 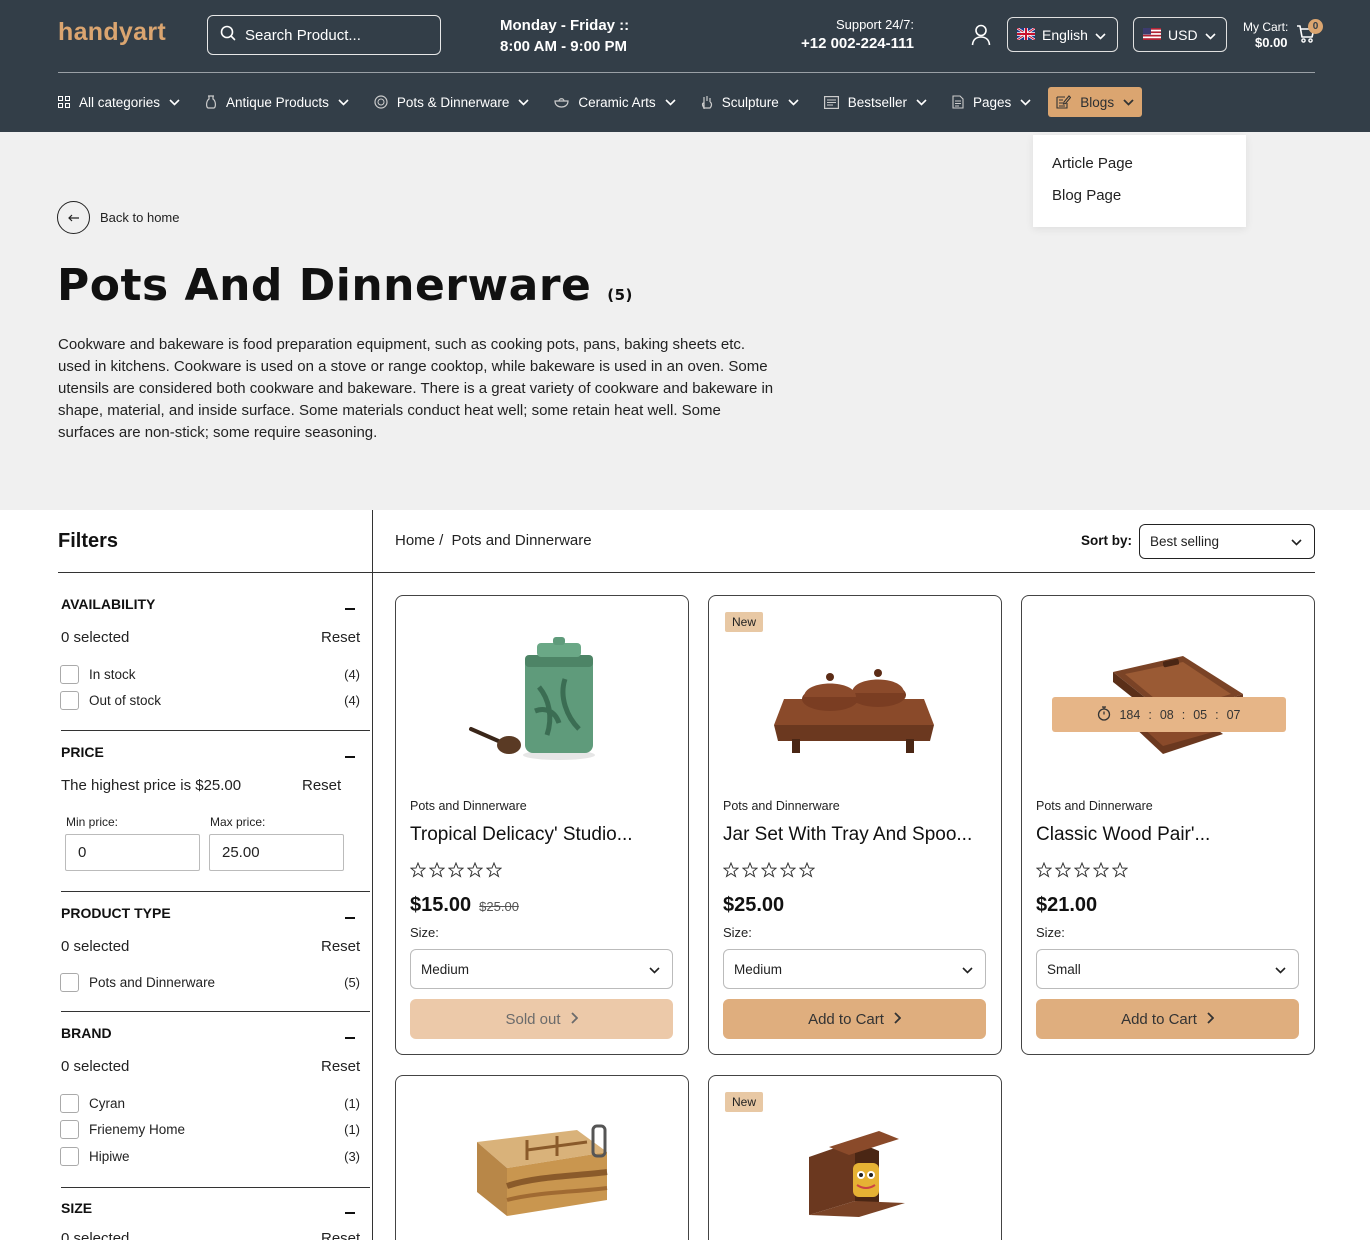 What do you see at coordinates (1139, 170) in the screenshot?
I see `menu-item-article-page: Article Page` at bounding box center [1139, 170].